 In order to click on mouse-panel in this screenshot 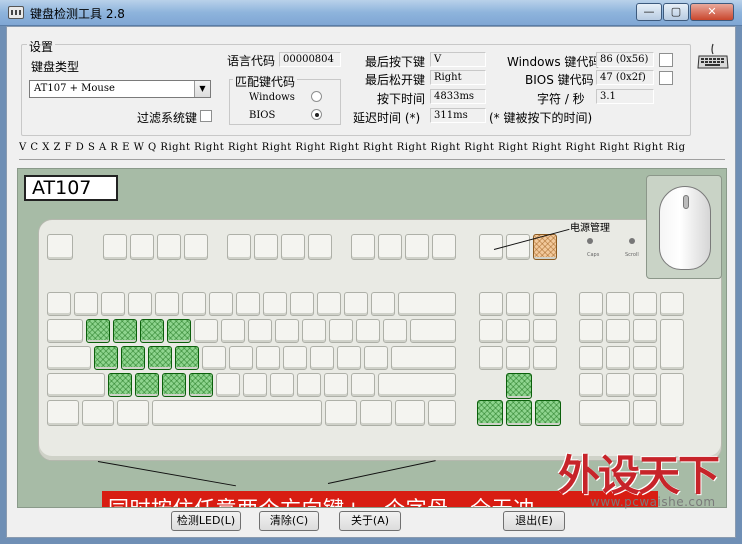, I will do `click(684, 227)`.